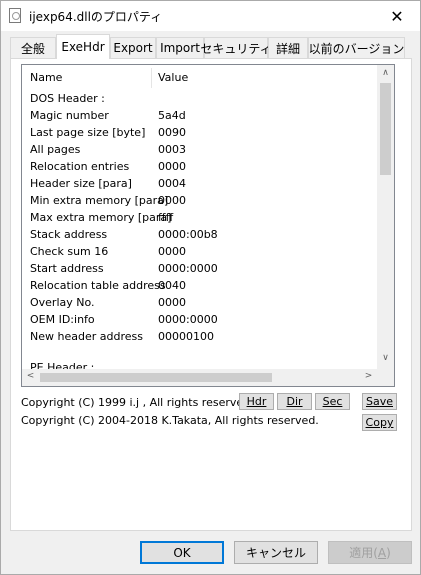  Describe the element at coordinates (385, 377) in the screenshot. I see `scrollbar-corner` at that location.